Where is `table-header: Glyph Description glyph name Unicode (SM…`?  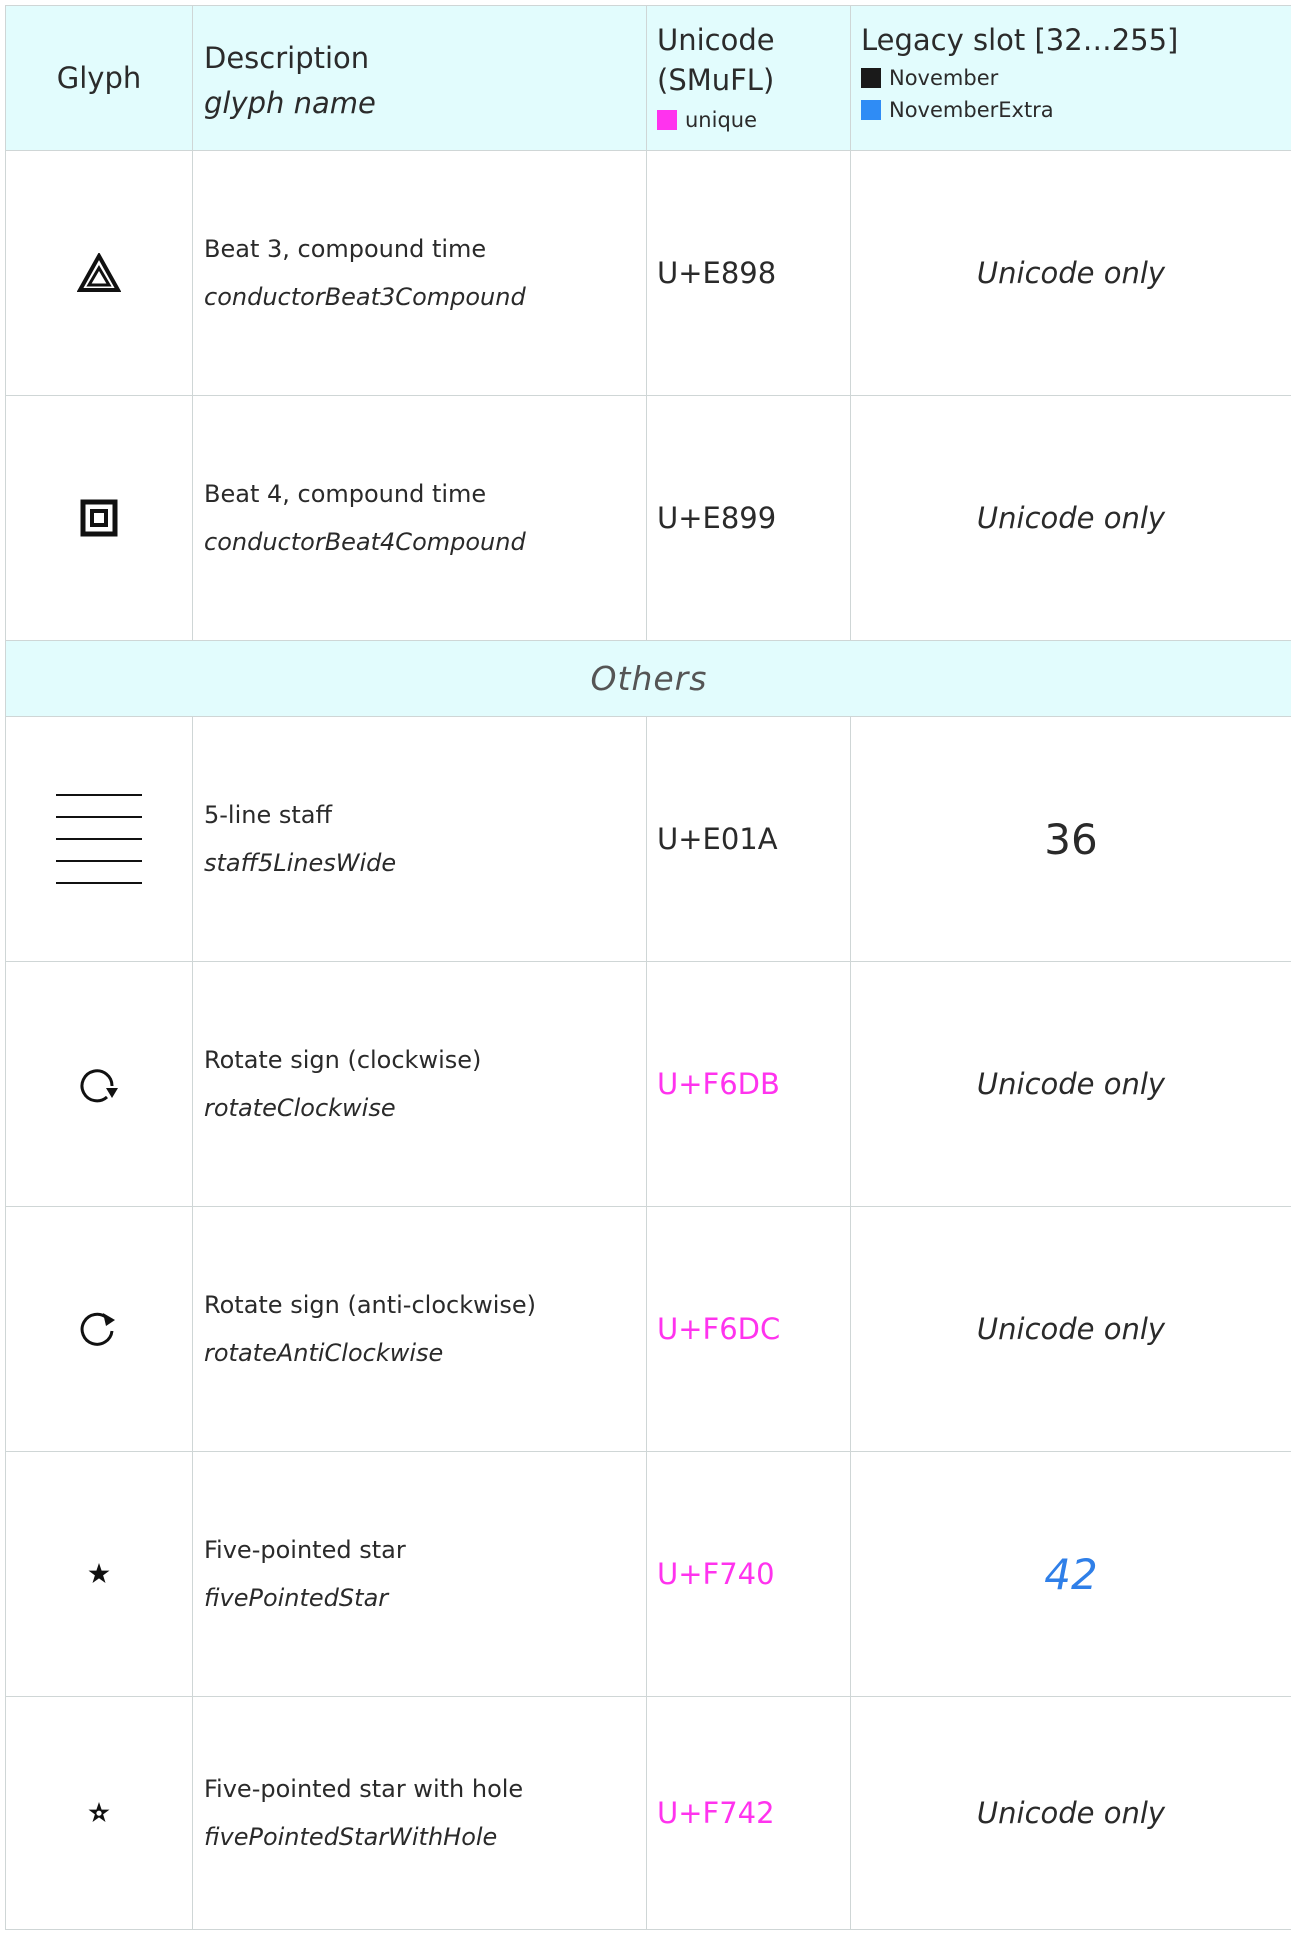
table-header: Glyph Description glyph name Unicode (SM… is located at coordinates (648, 78).